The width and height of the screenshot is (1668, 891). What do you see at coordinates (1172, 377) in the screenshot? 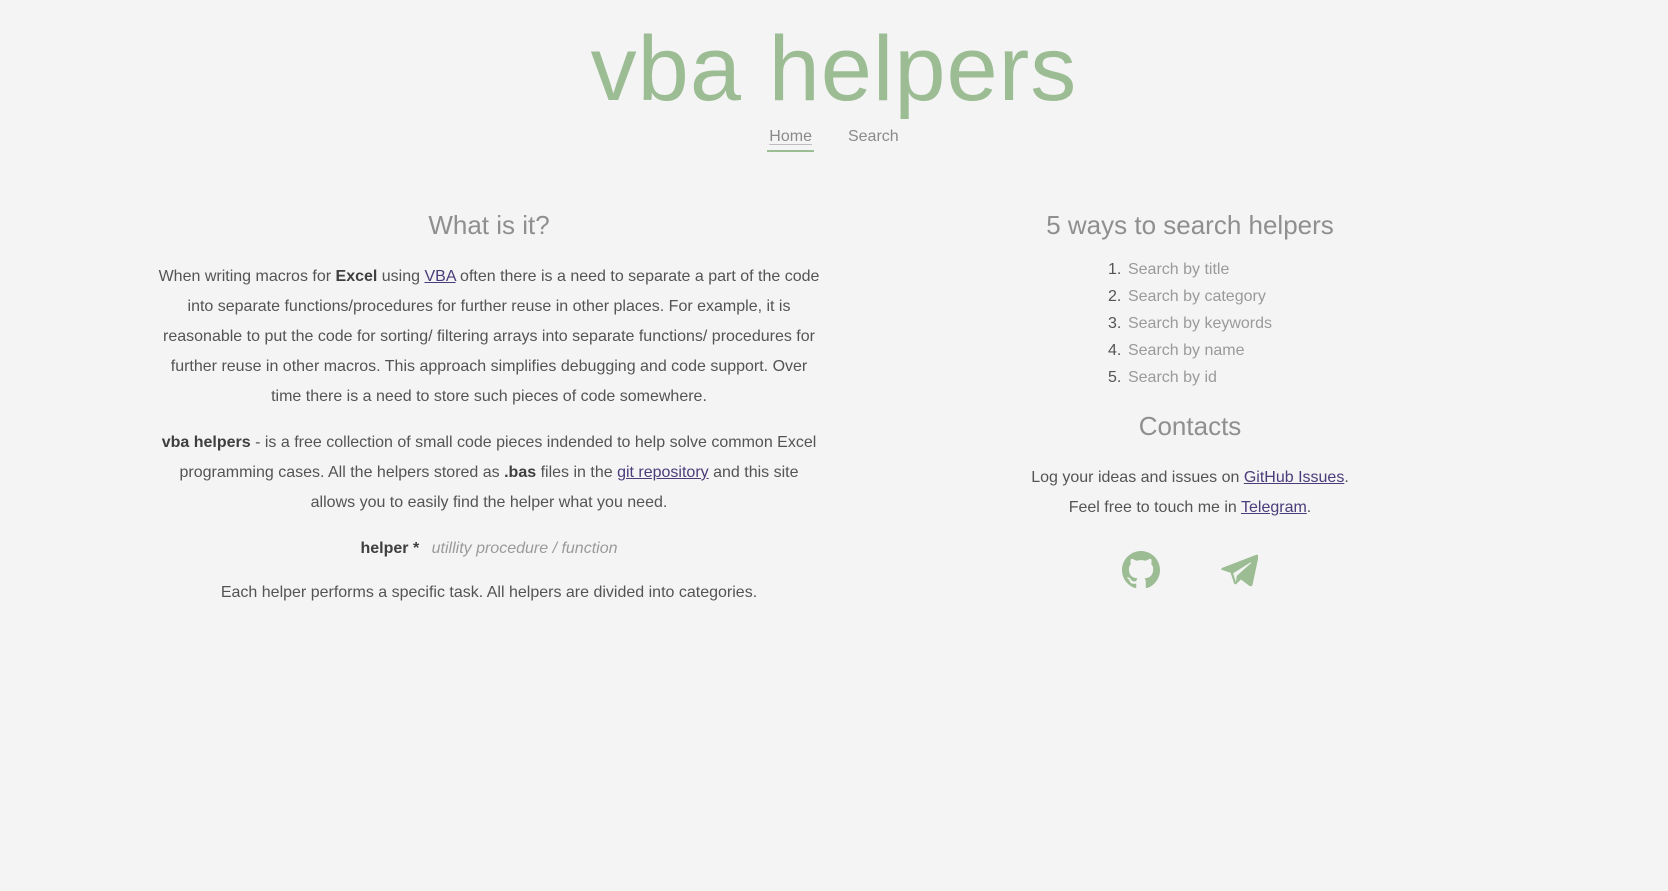
I see `way-label: Search by id` at bounding box center [1172, 377].